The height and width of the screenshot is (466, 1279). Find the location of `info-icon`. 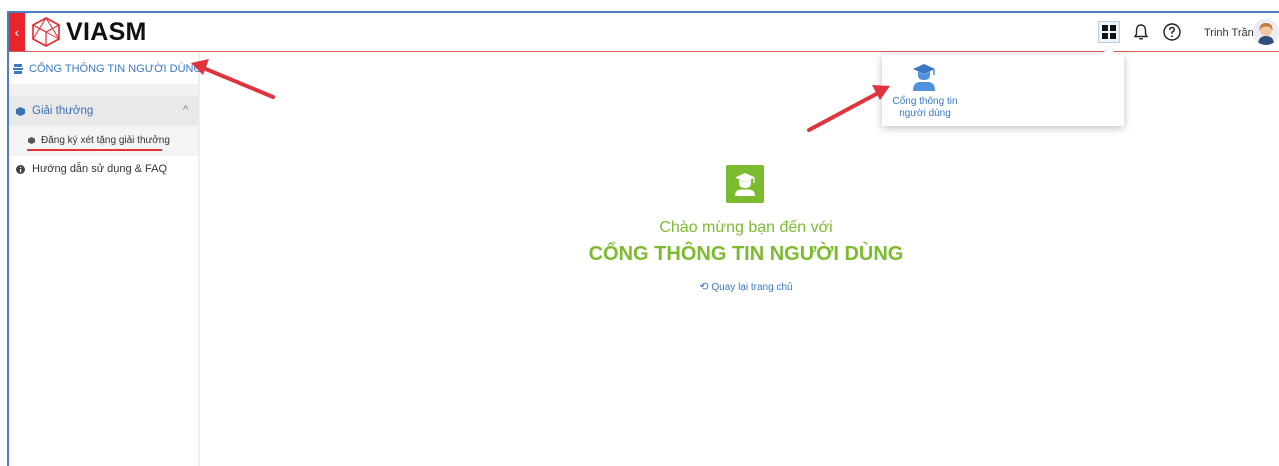

info-icon is located at coordinates (20, 169).